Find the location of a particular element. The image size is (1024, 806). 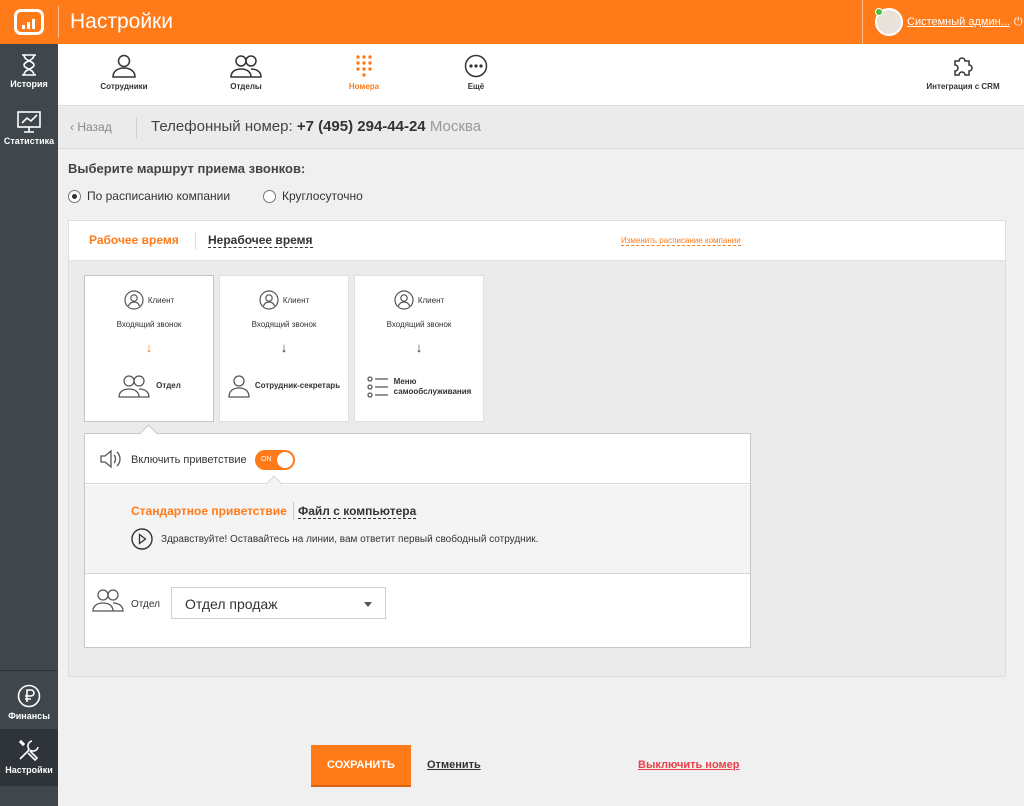

greeting-toggle: ON is located at coordinates (275, 460).